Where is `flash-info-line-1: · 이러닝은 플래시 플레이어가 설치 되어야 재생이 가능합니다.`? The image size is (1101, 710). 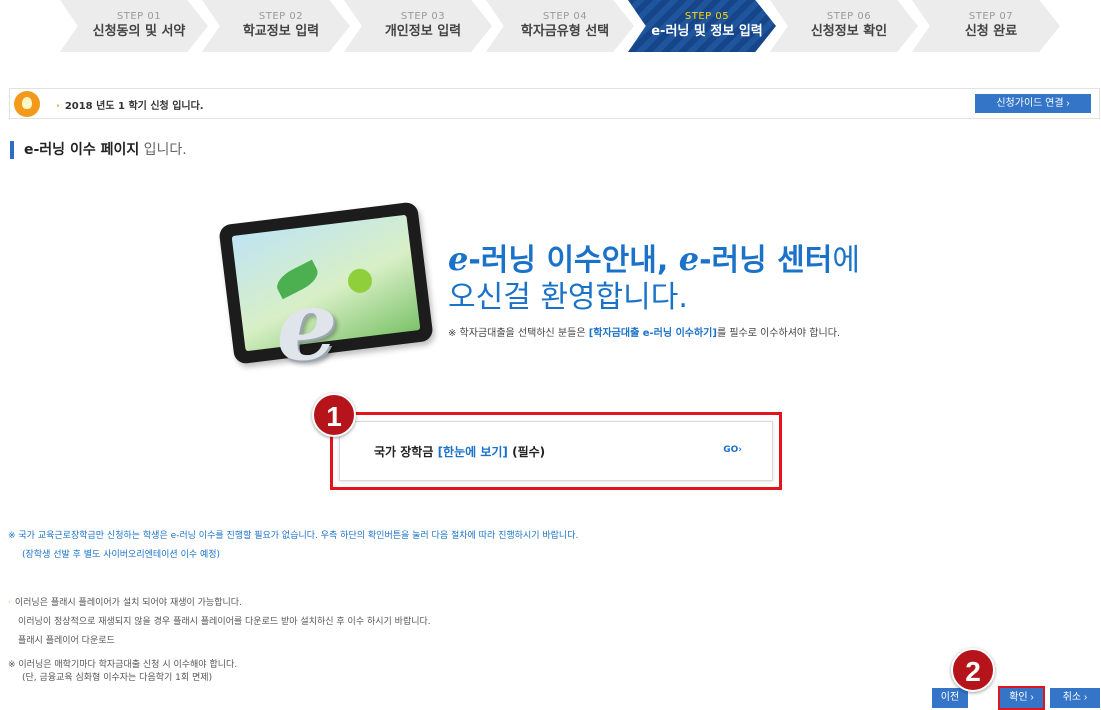 flash-info-line-1: · 이러닝은 플래시 플레이어가 설치 되어야 재생이 가능합니다. is located at coordinates (219, 603).